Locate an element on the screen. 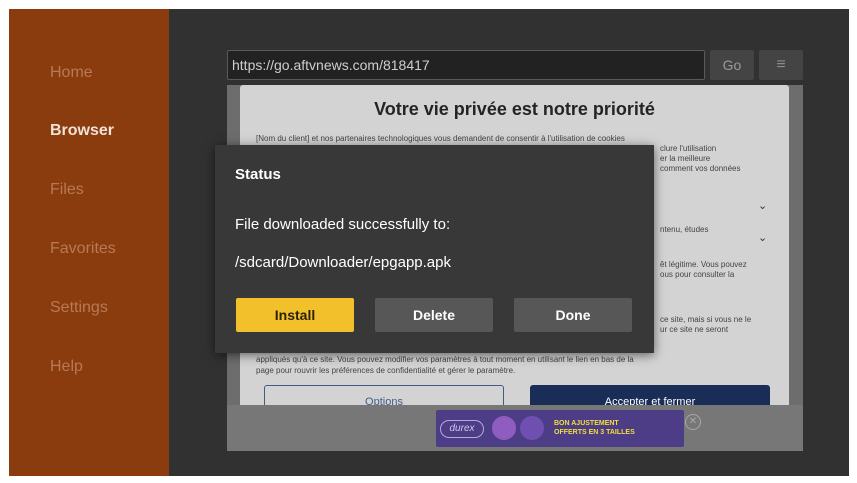 The image size is (857, 483). privacy-text-fragment: ce site, mais si vous ne le is located at coordinates (706, 319).